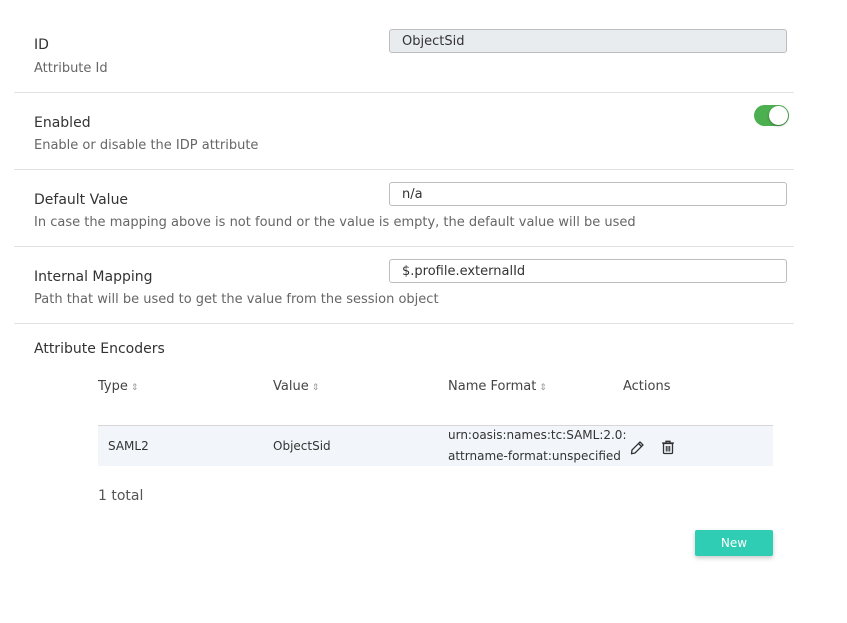 This screenshot has height=623, width=847. Describe the element at coordinates (534, 456) in the screenshot. I see `cell-name-format-line2: attrname-format:unspecified` at that location.